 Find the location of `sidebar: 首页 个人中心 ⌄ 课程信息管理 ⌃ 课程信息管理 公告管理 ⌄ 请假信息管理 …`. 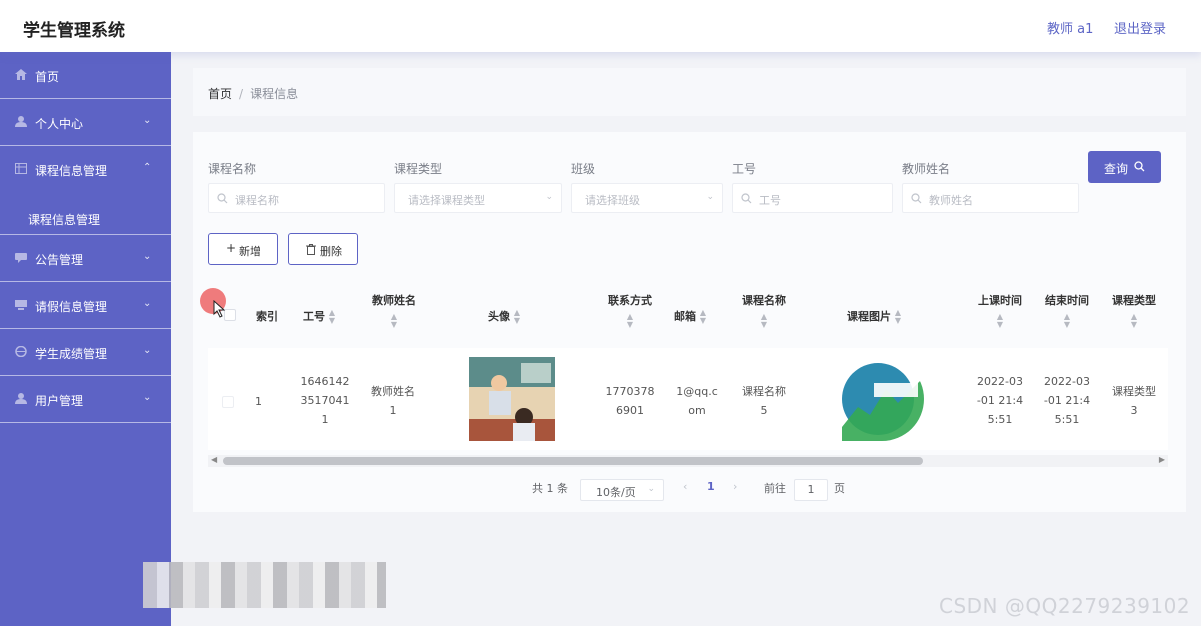

sidebar: 首页 个人中心 ⌄ 课程信息管理 ⌃ 课程信息管理 公告管理 ⌄ 请假信息管理 … is located at coordinates (85, 339).